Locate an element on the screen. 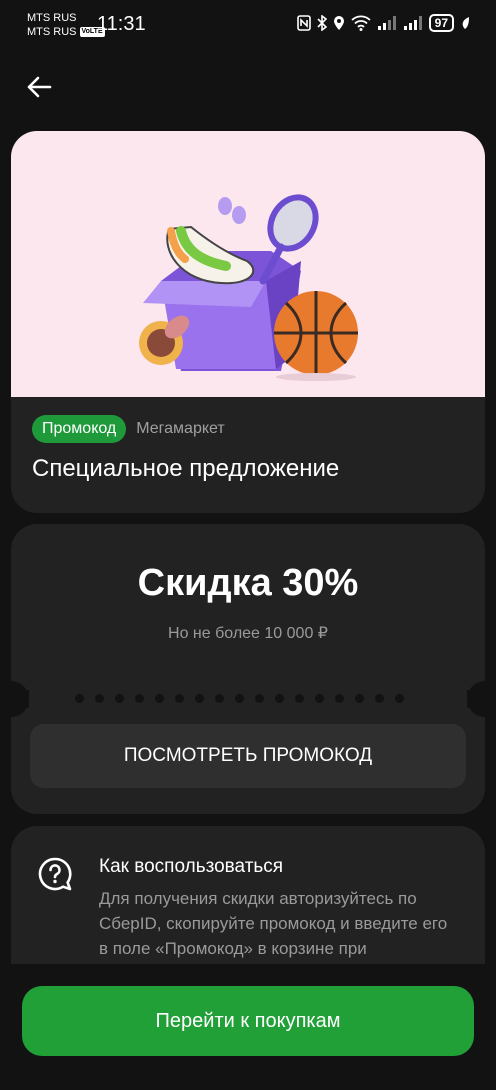 The height and width of the screenshot is (1090, 496). show-promocode-button: ПОСМОТРЕТЬ ПРОМОКОД is located at coordinates (248, 756).